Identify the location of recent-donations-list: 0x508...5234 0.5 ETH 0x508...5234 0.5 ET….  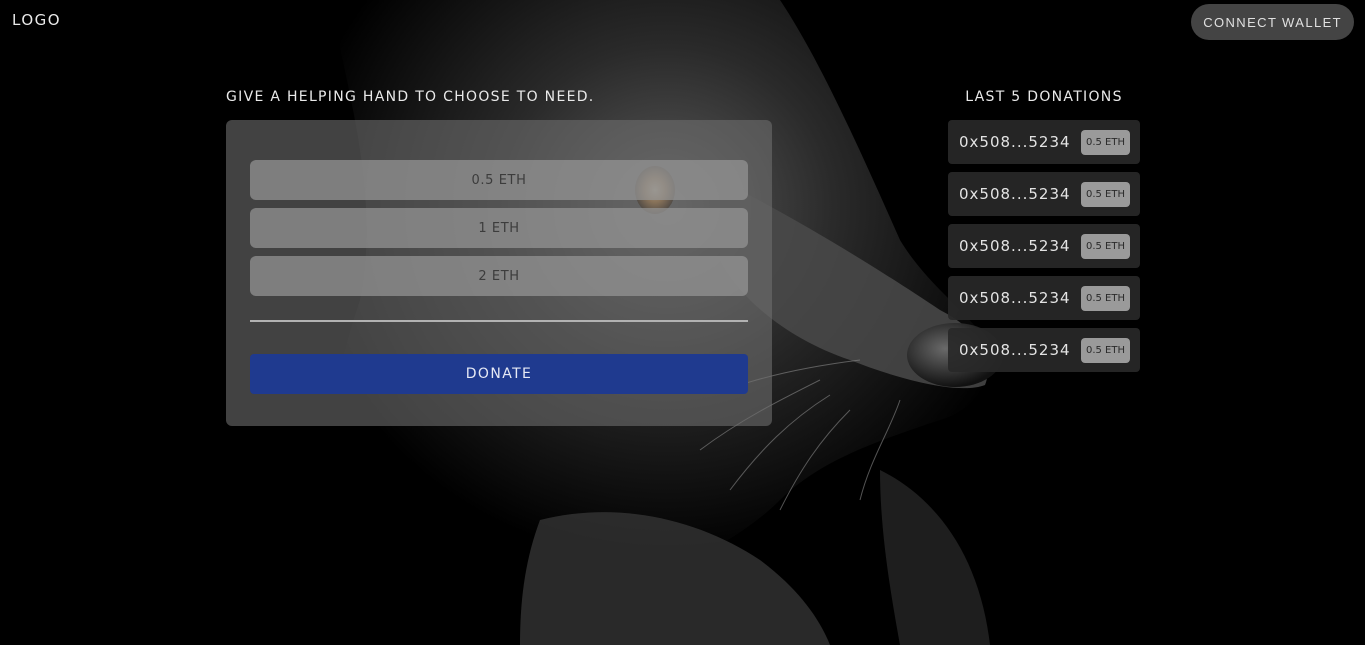
(1044, 250).